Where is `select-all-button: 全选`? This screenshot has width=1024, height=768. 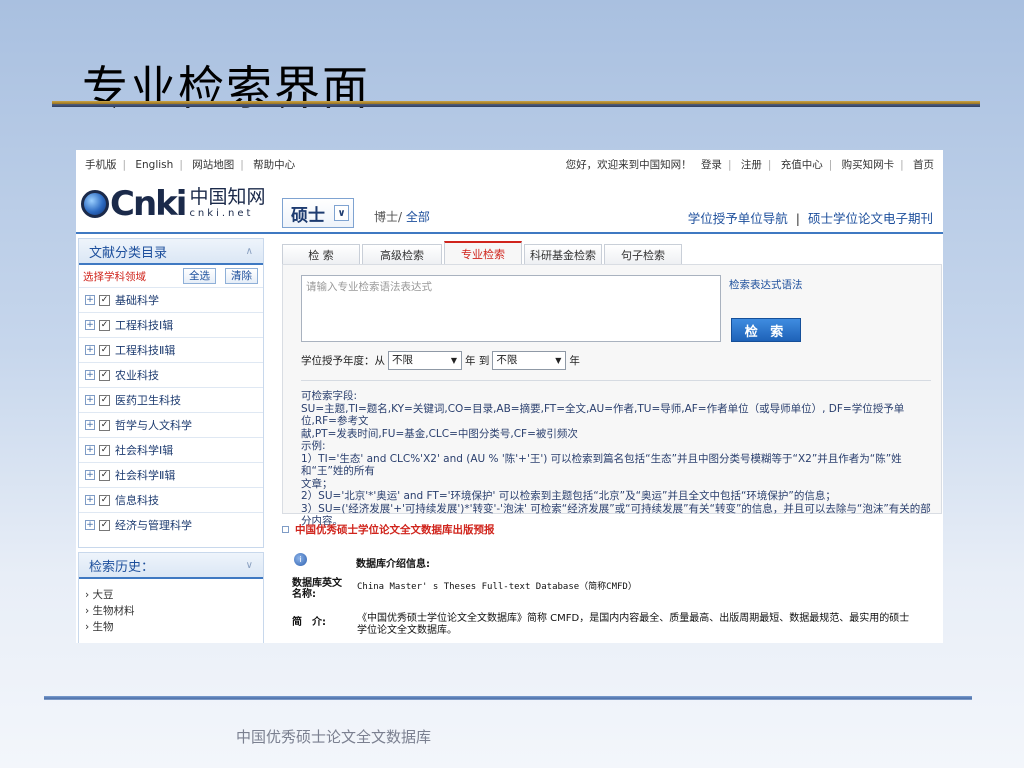
select-all-button: 全选 is located at coordinates (199, 276).